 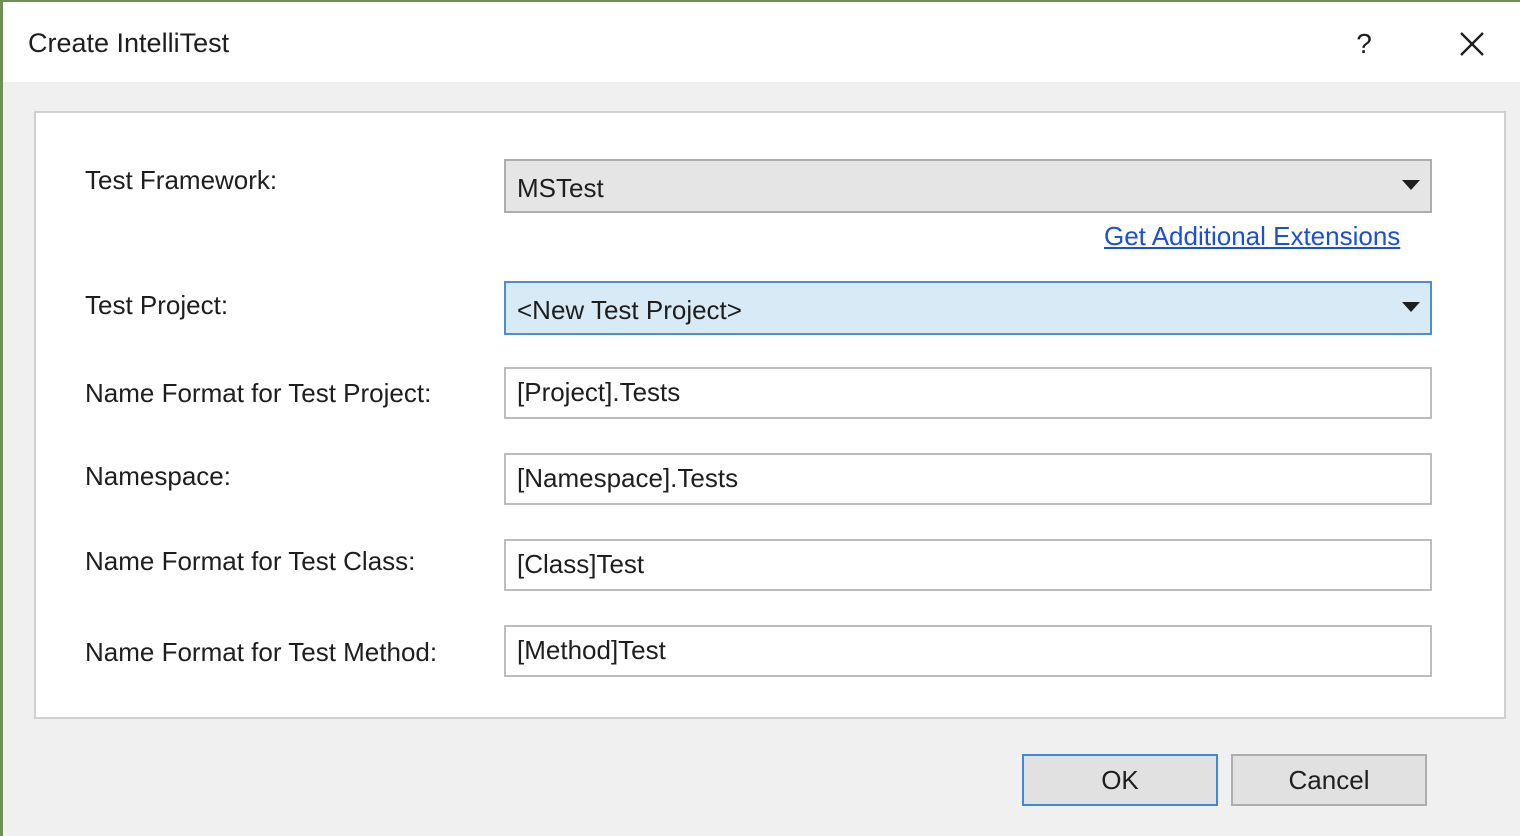 What do you see at coordinates (129, 43) in the screenshot?
I see `dialog-title: Create IntelliTest` at bounding box center [129, 43].